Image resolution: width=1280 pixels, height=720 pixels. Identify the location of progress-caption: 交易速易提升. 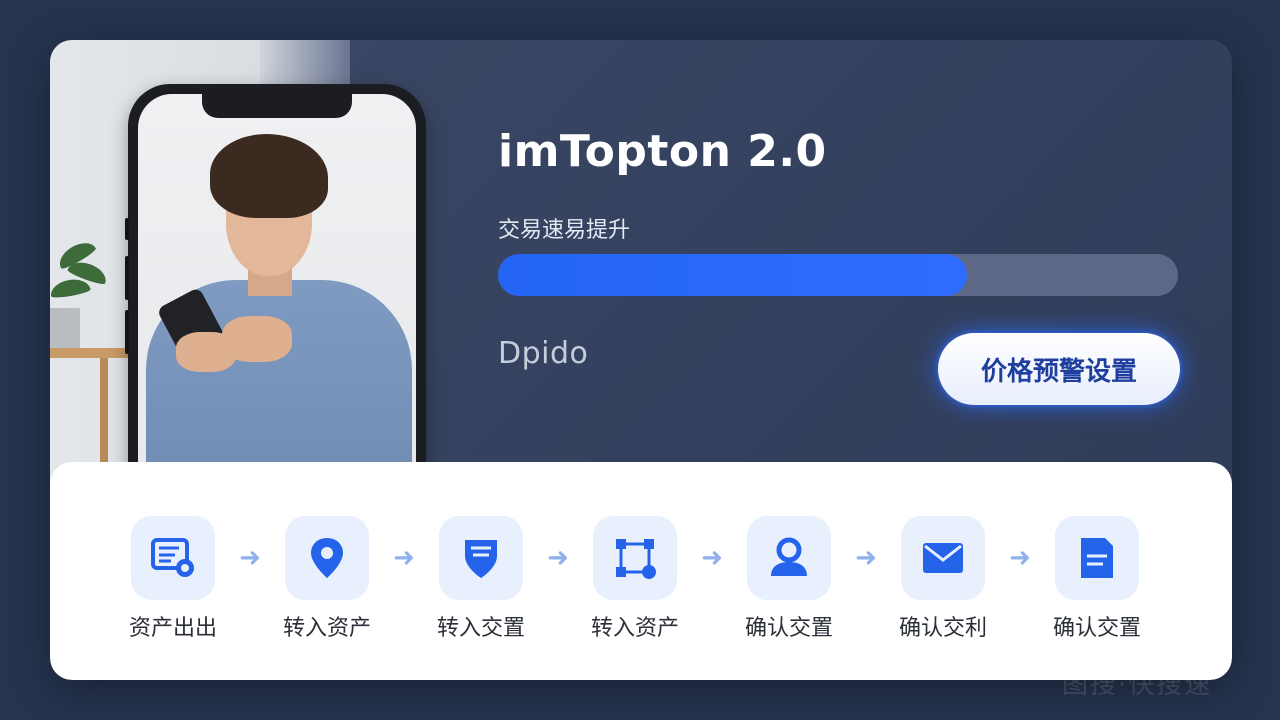
(564, 230).